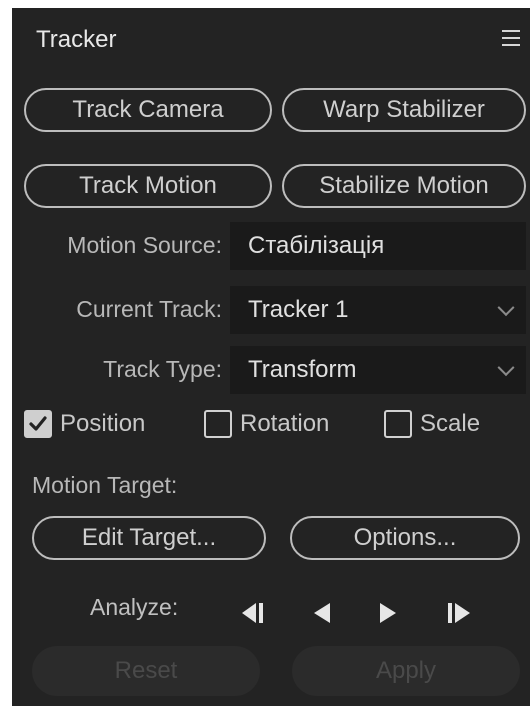 This screenshot has height=714, width=530. What do you see at coordinates (404, 110) in the screenshot?
I see `warp-stabilizer-button: Warp Stabilizer` at bounding box center [404, 110].